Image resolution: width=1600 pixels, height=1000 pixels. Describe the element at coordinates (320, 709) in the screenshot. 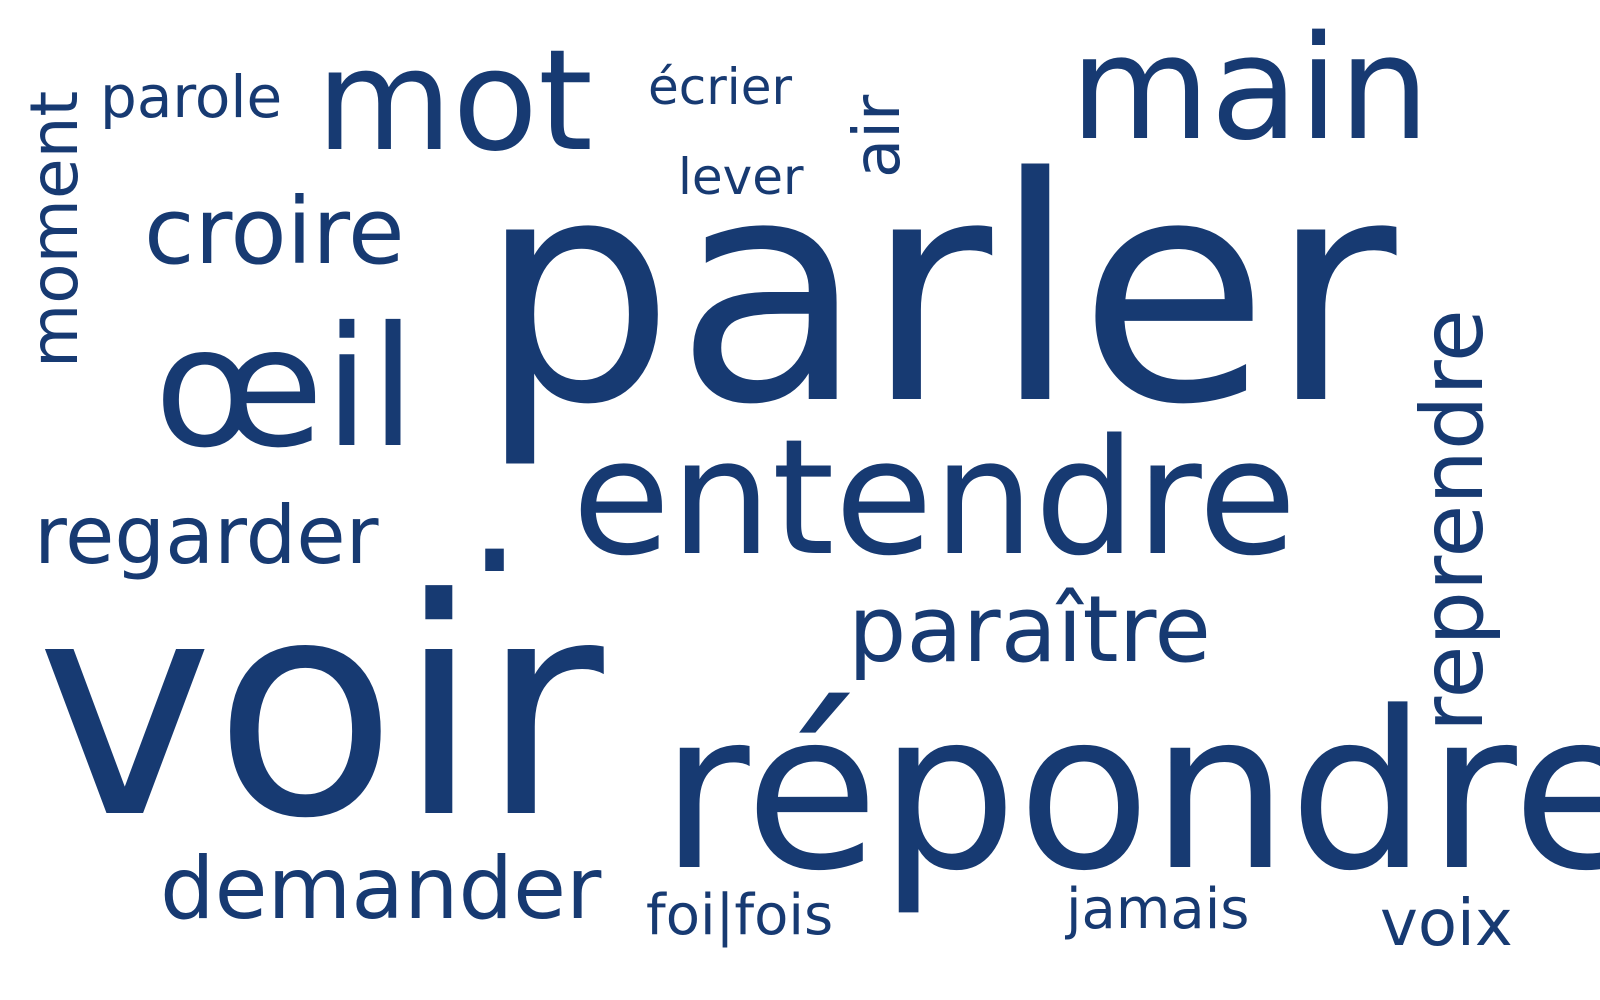

I see `word-voir: voir` at that location.